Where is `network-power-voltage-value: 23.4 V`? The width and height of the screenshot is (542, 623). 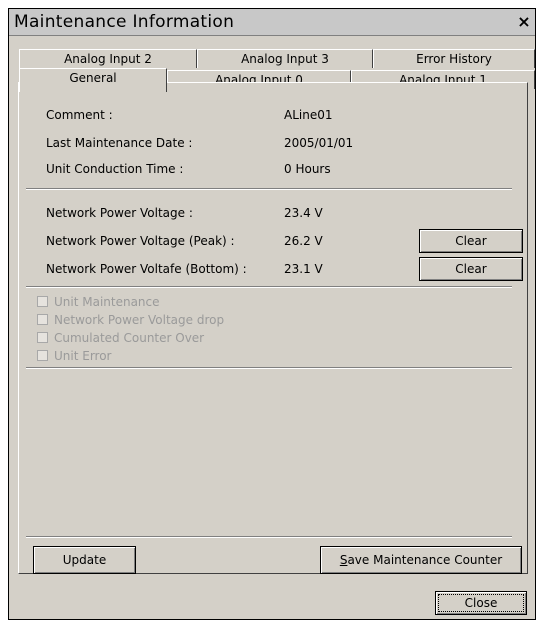
network-power-voltage-value: 23.4 V is located at coordinates (303, 213).